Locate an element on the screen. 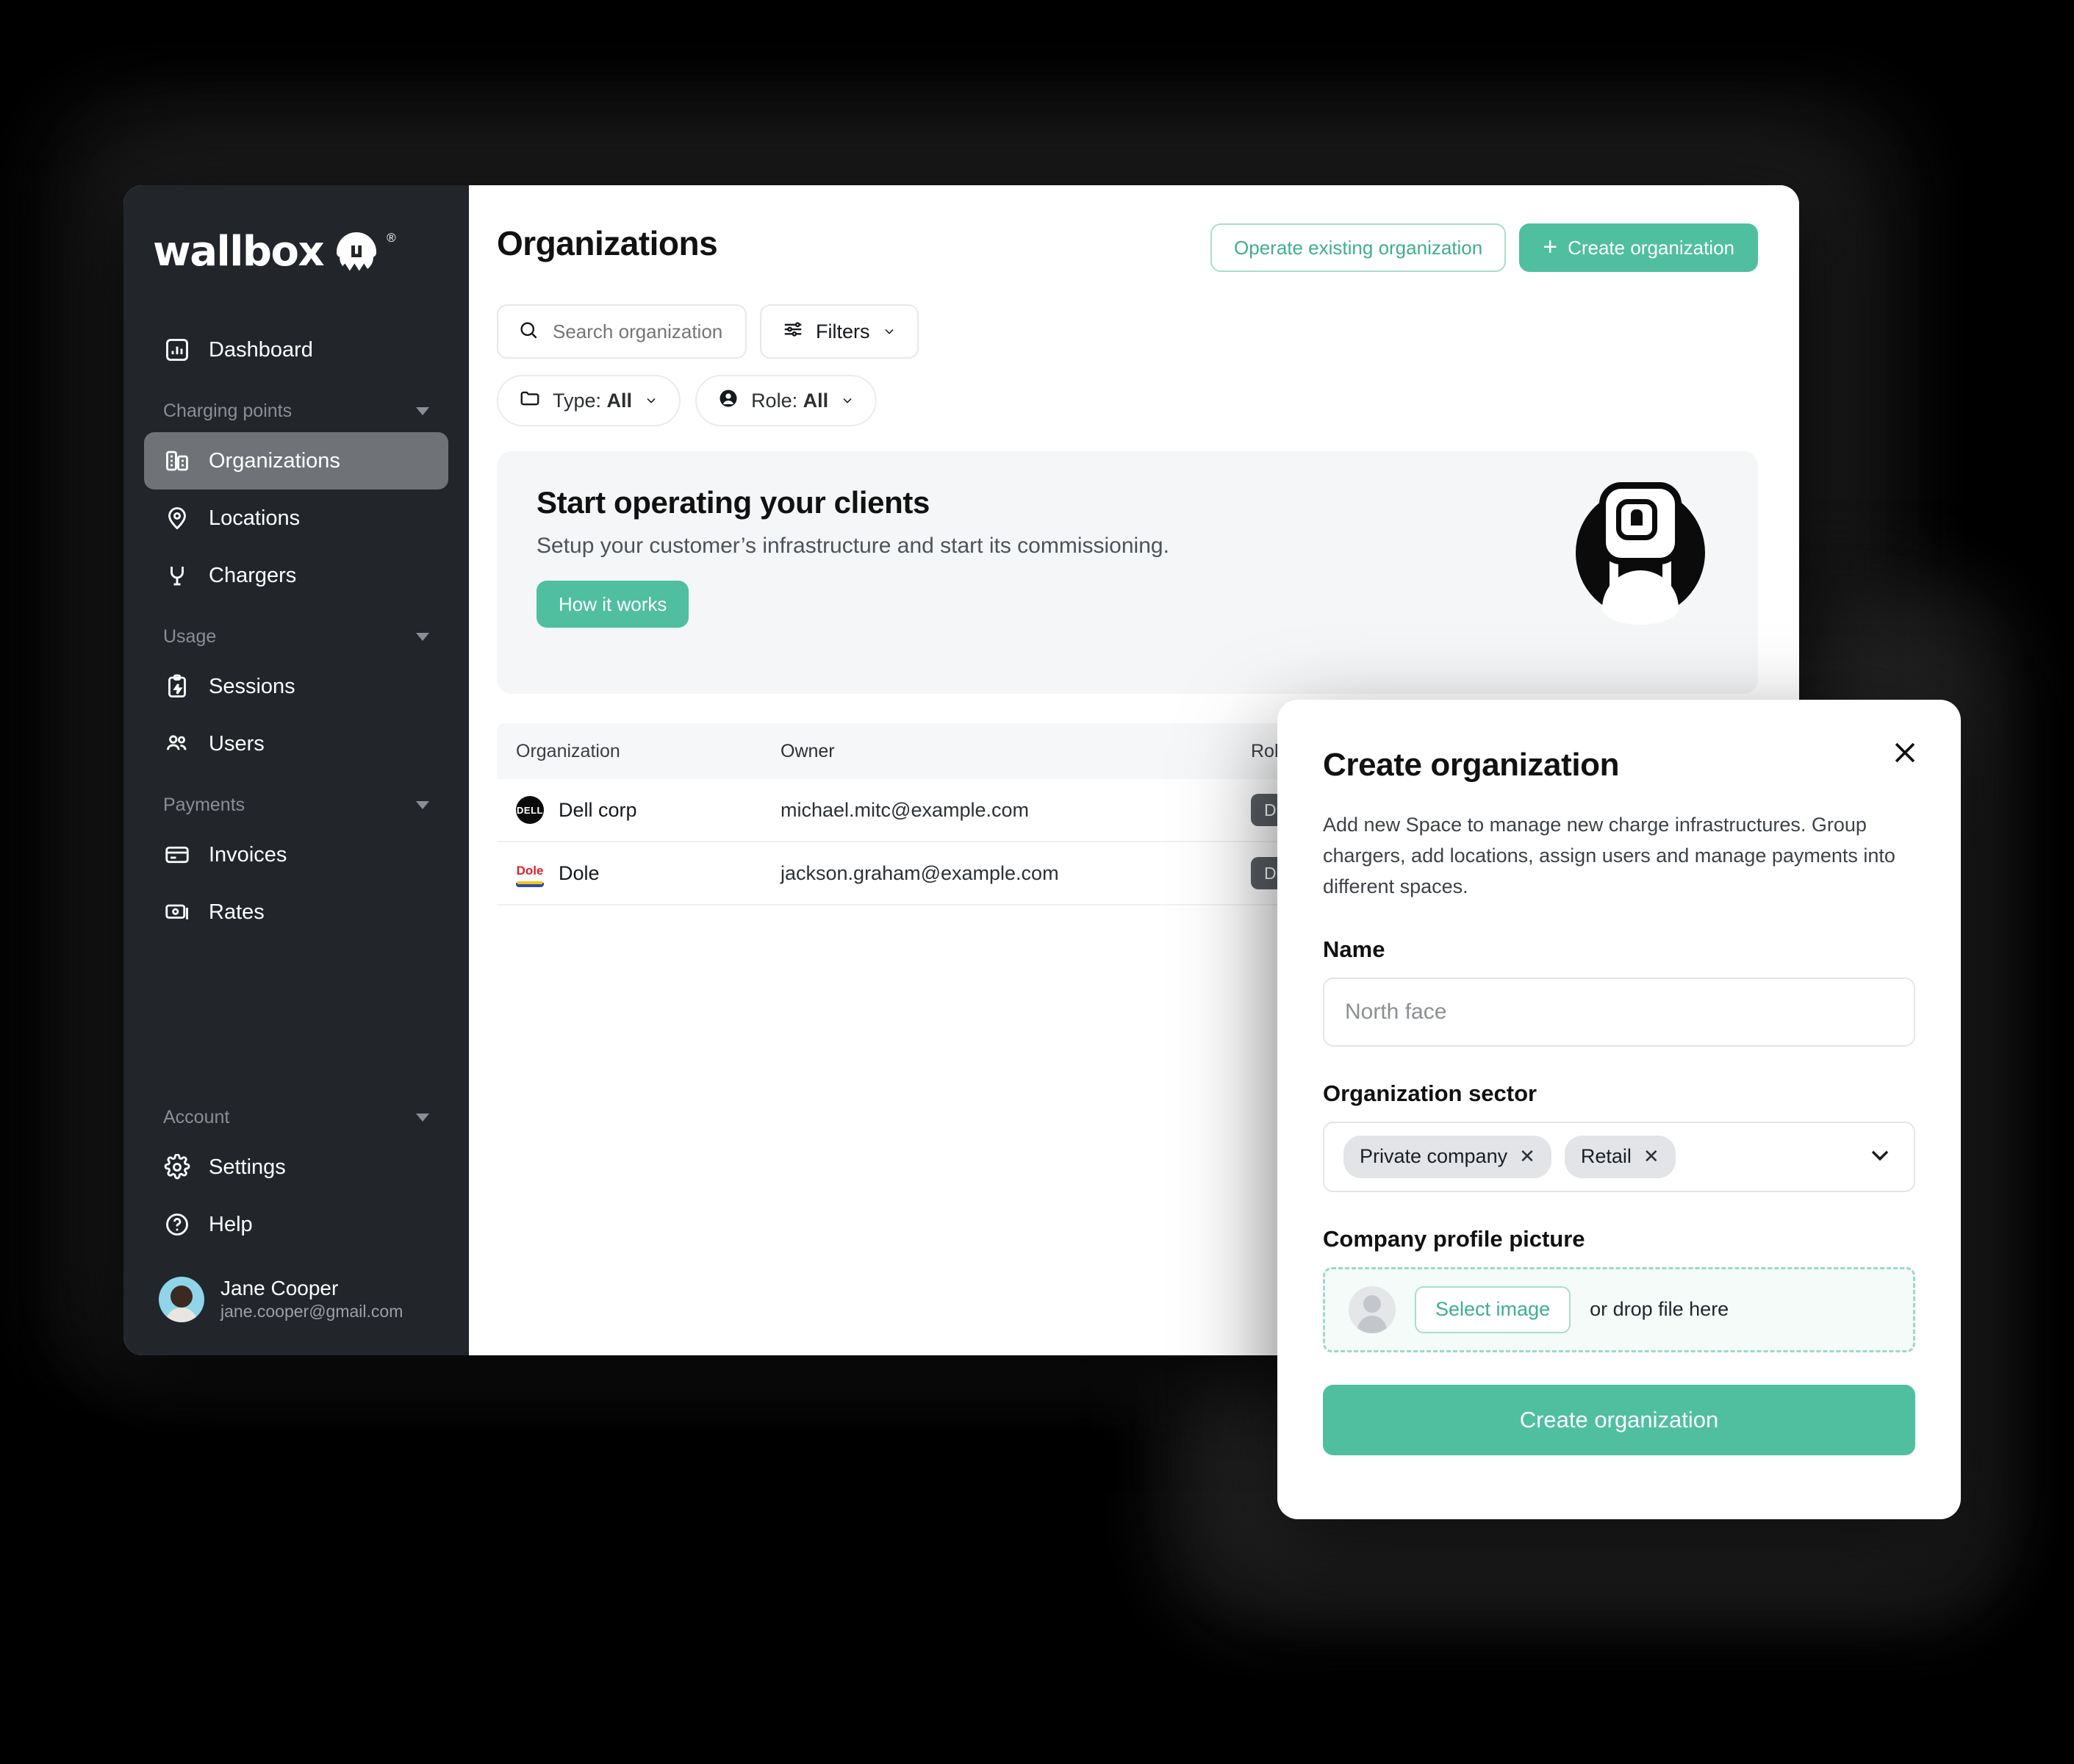 Image resolution: width=2074 pixels, height=1764 pixels. sidebar-item-dashboard: Dashboard is located at coordinates (296, 350).